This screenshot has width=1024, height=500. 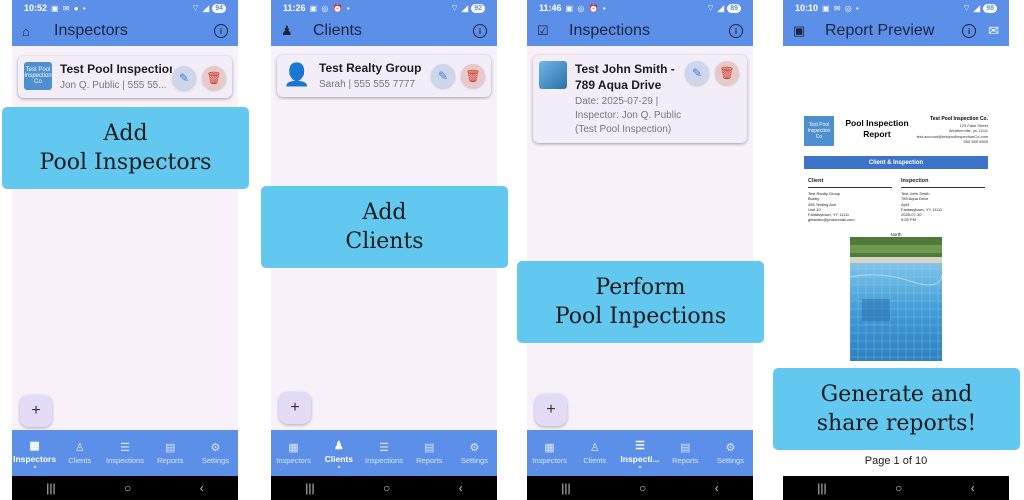 I want to click on document-icon: ▣, so click(x=799, y=30).